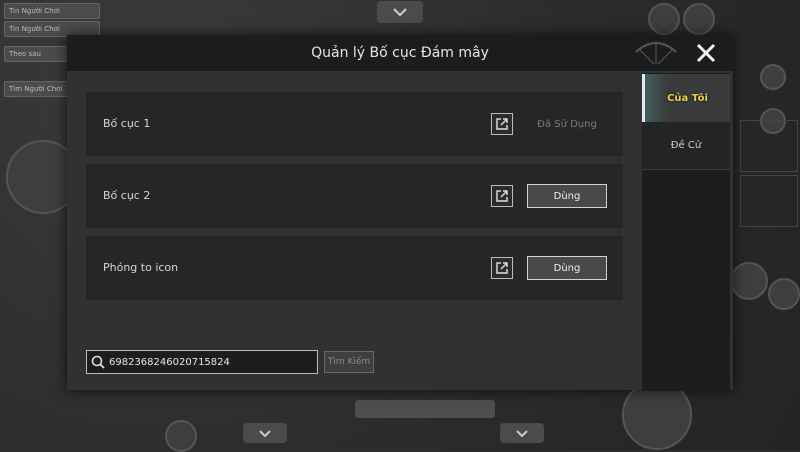  What do you see at coordinates (354, 268) in the screenshot?
I see `layout-row: Phóng to icon Dùng` at bounding box center [354, 268].